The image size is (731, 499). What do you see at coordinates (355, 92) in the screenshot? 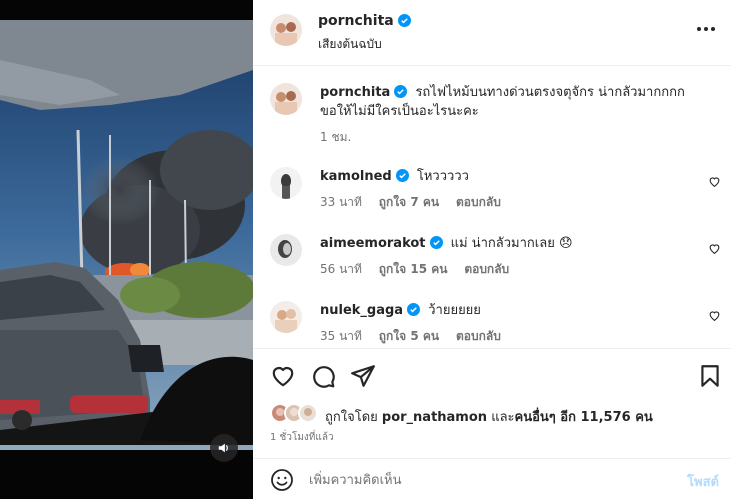
I see `comment-username: pornchita` at bounding box center [355, 92].